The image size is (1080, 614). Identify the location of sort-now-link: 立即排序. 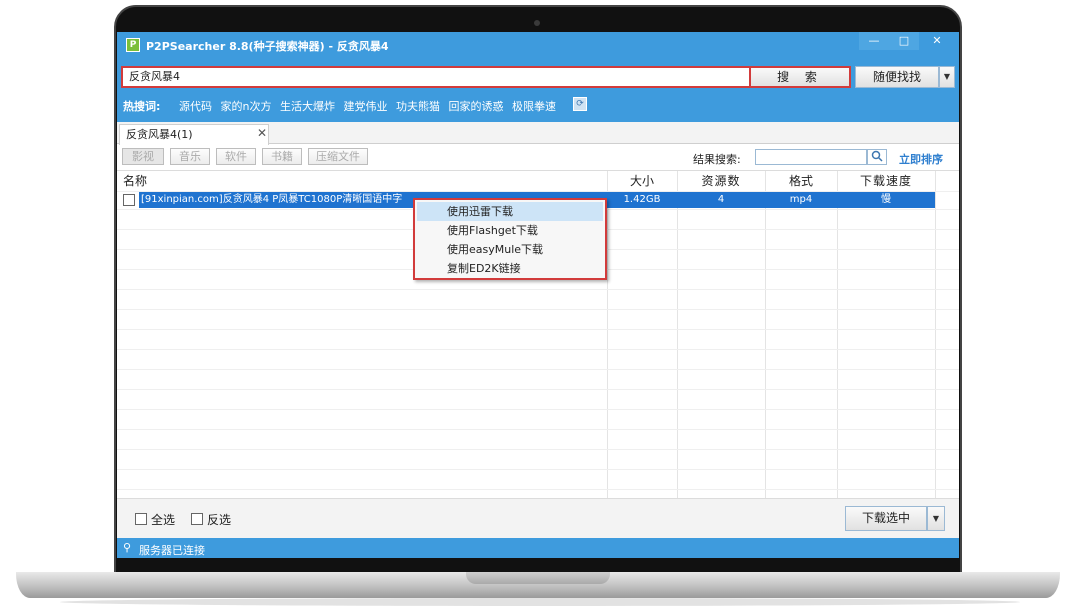
(921, 159).